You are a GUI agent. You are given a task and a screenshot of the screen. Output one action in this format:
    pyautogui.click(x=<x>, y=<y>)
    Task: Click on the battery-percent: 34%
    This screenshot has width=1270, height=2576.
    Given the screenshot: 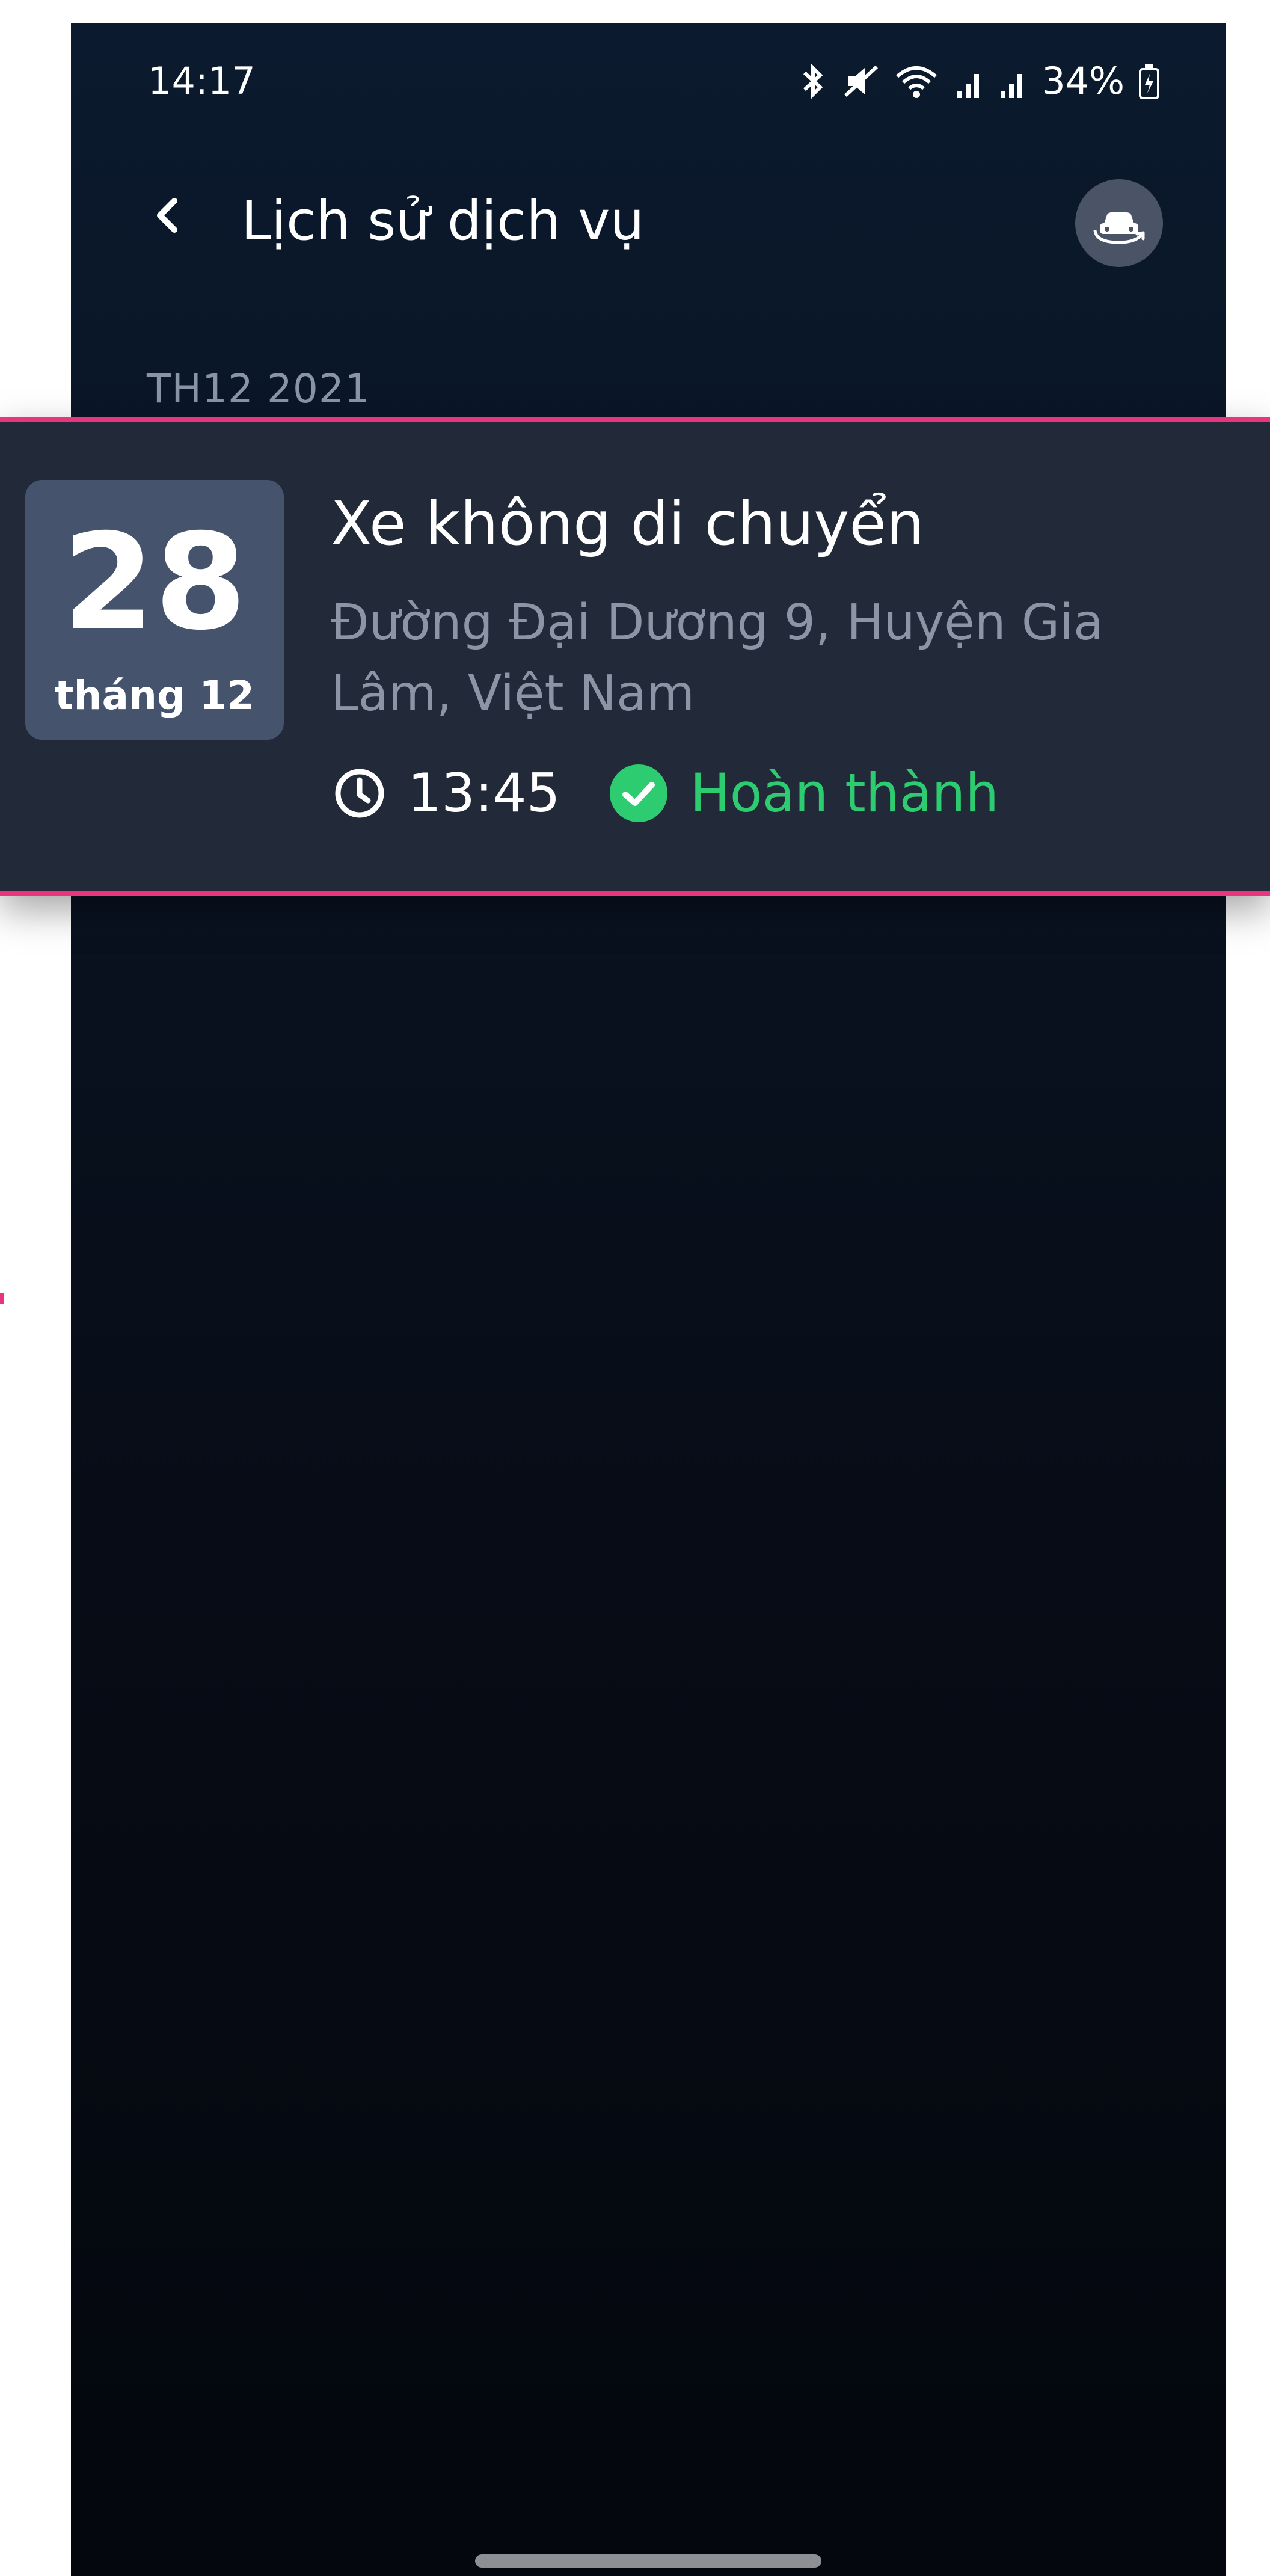 What is the action you would take?
    pyautogui.click(x=1082, y=81)
    